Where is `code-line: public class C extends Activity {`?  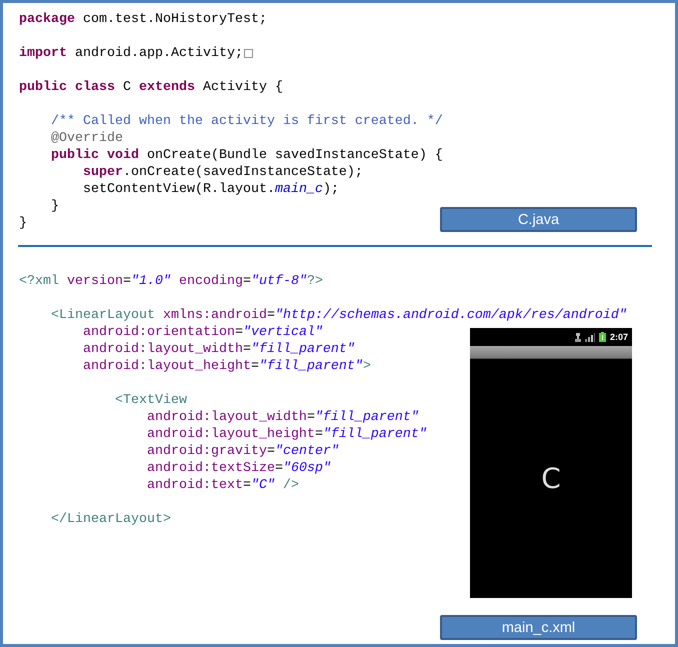 code-line: public class C extends Activity { is located at coordinates (151, 87).